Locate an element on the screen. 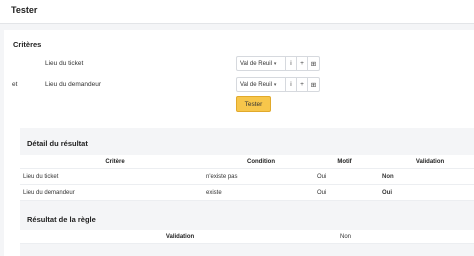 This screenshot has width=474, height=256. column-header-validation: Validation is located at coordinates (430, 161).